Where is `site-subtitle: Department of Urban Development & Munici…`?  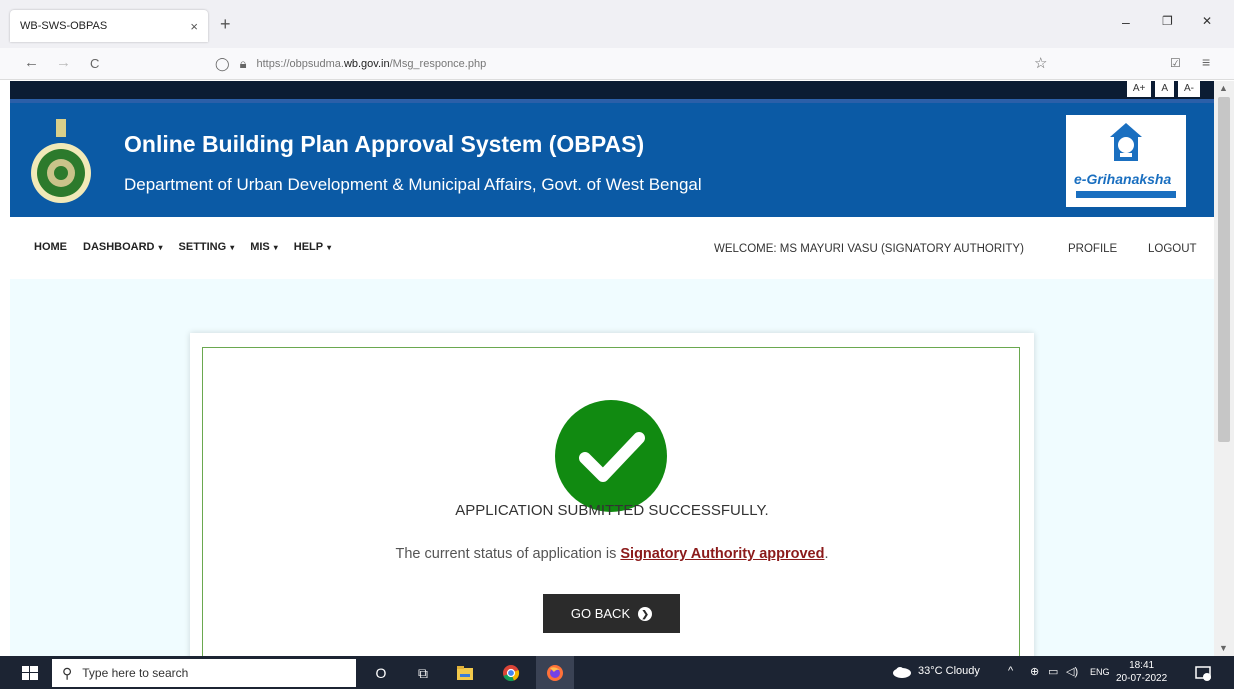
site-subtitle: Department of Urban Development & Munici… is located at coordinates (413, 184).